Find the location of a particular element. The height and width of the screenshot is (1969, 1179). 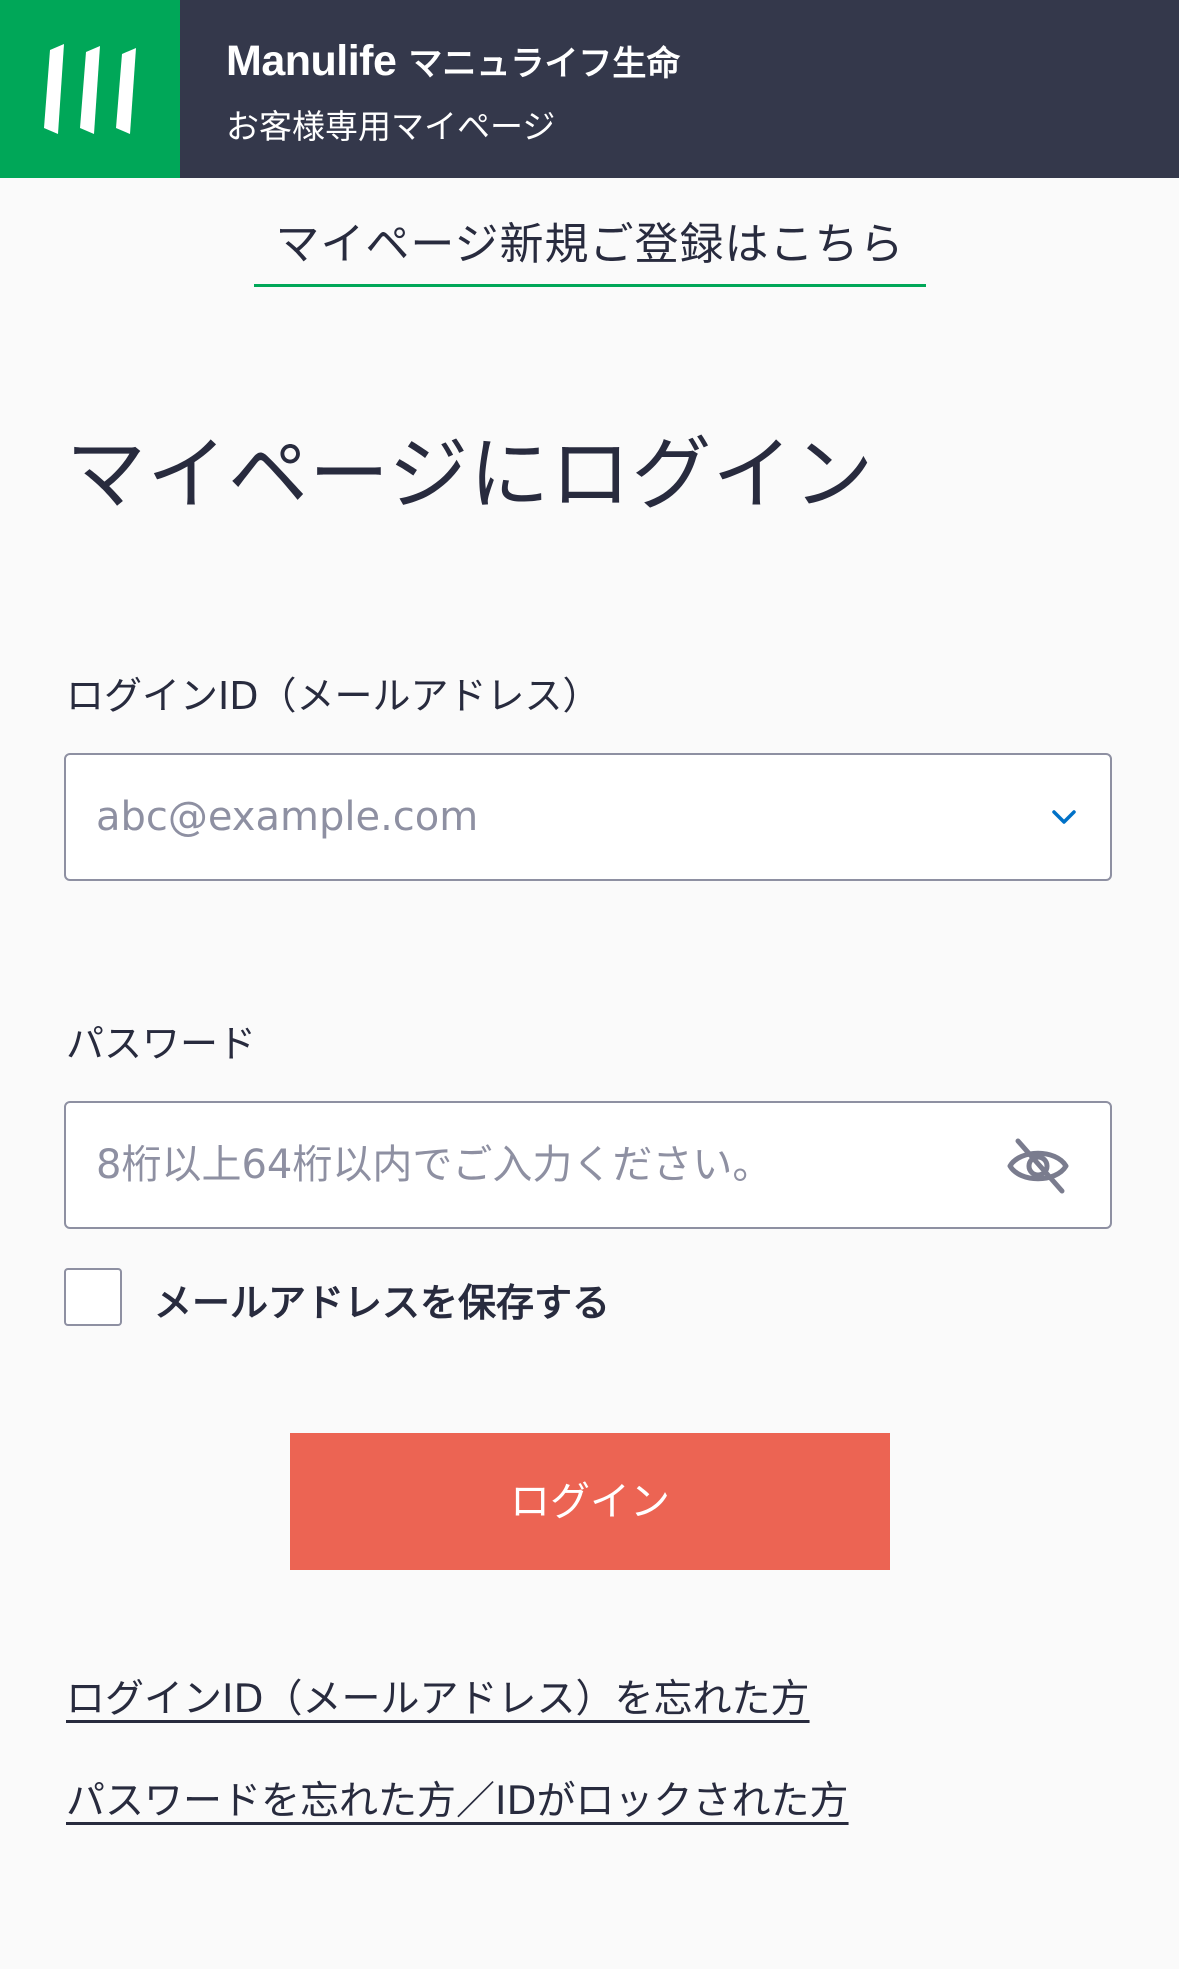

login-id-field is located at coordinates (588, 817).